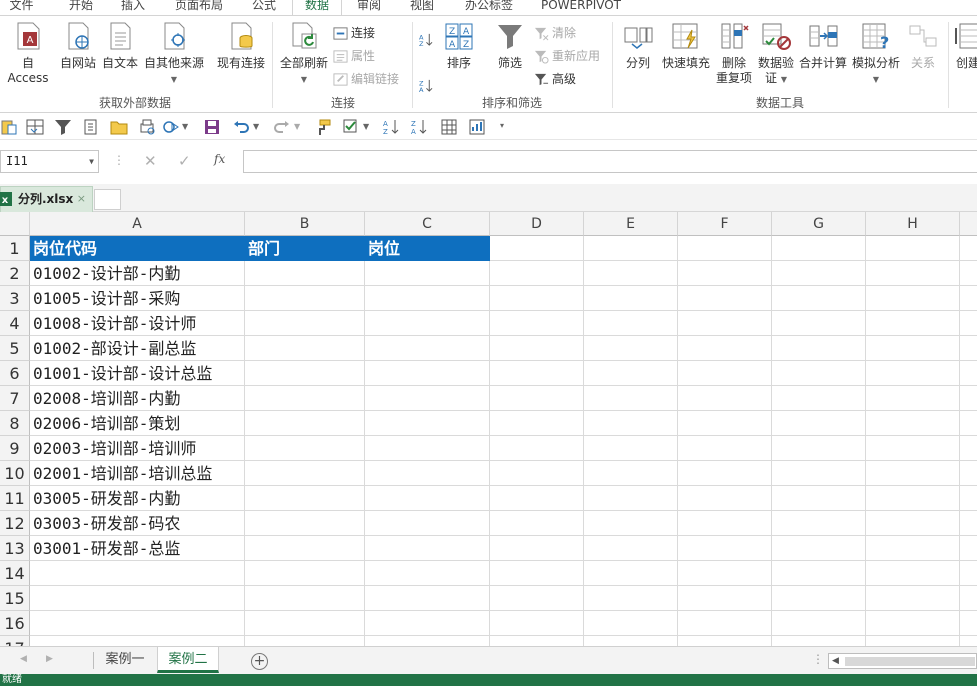 The height and width of the screenshot is (686, 977). I want to click on select-all-corner, so click(15, 224).